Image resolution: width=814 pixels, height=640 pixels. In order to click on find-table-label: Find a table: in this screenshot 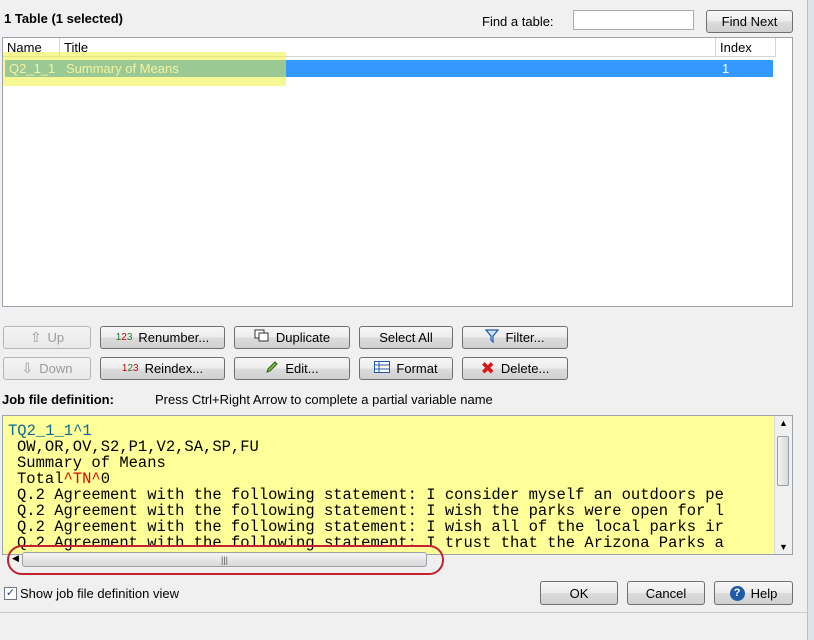, I will do `click(518, 21)`.